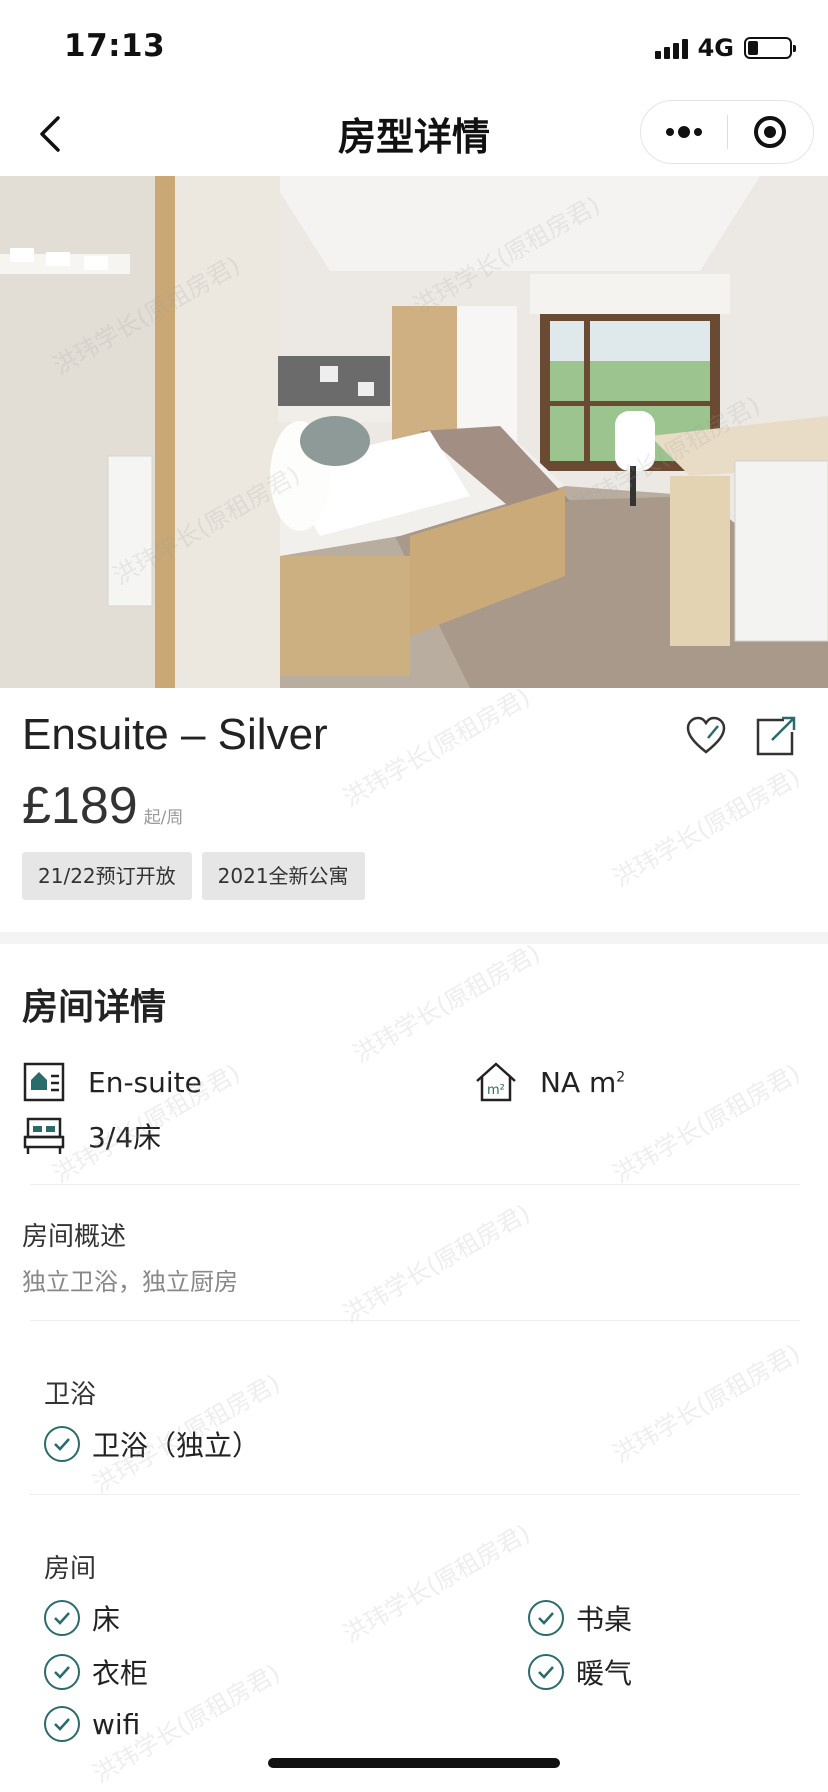 This screenshot has width=828, height=1792. I want to click on room-type-attr: En-suite, so click(112, 1082).